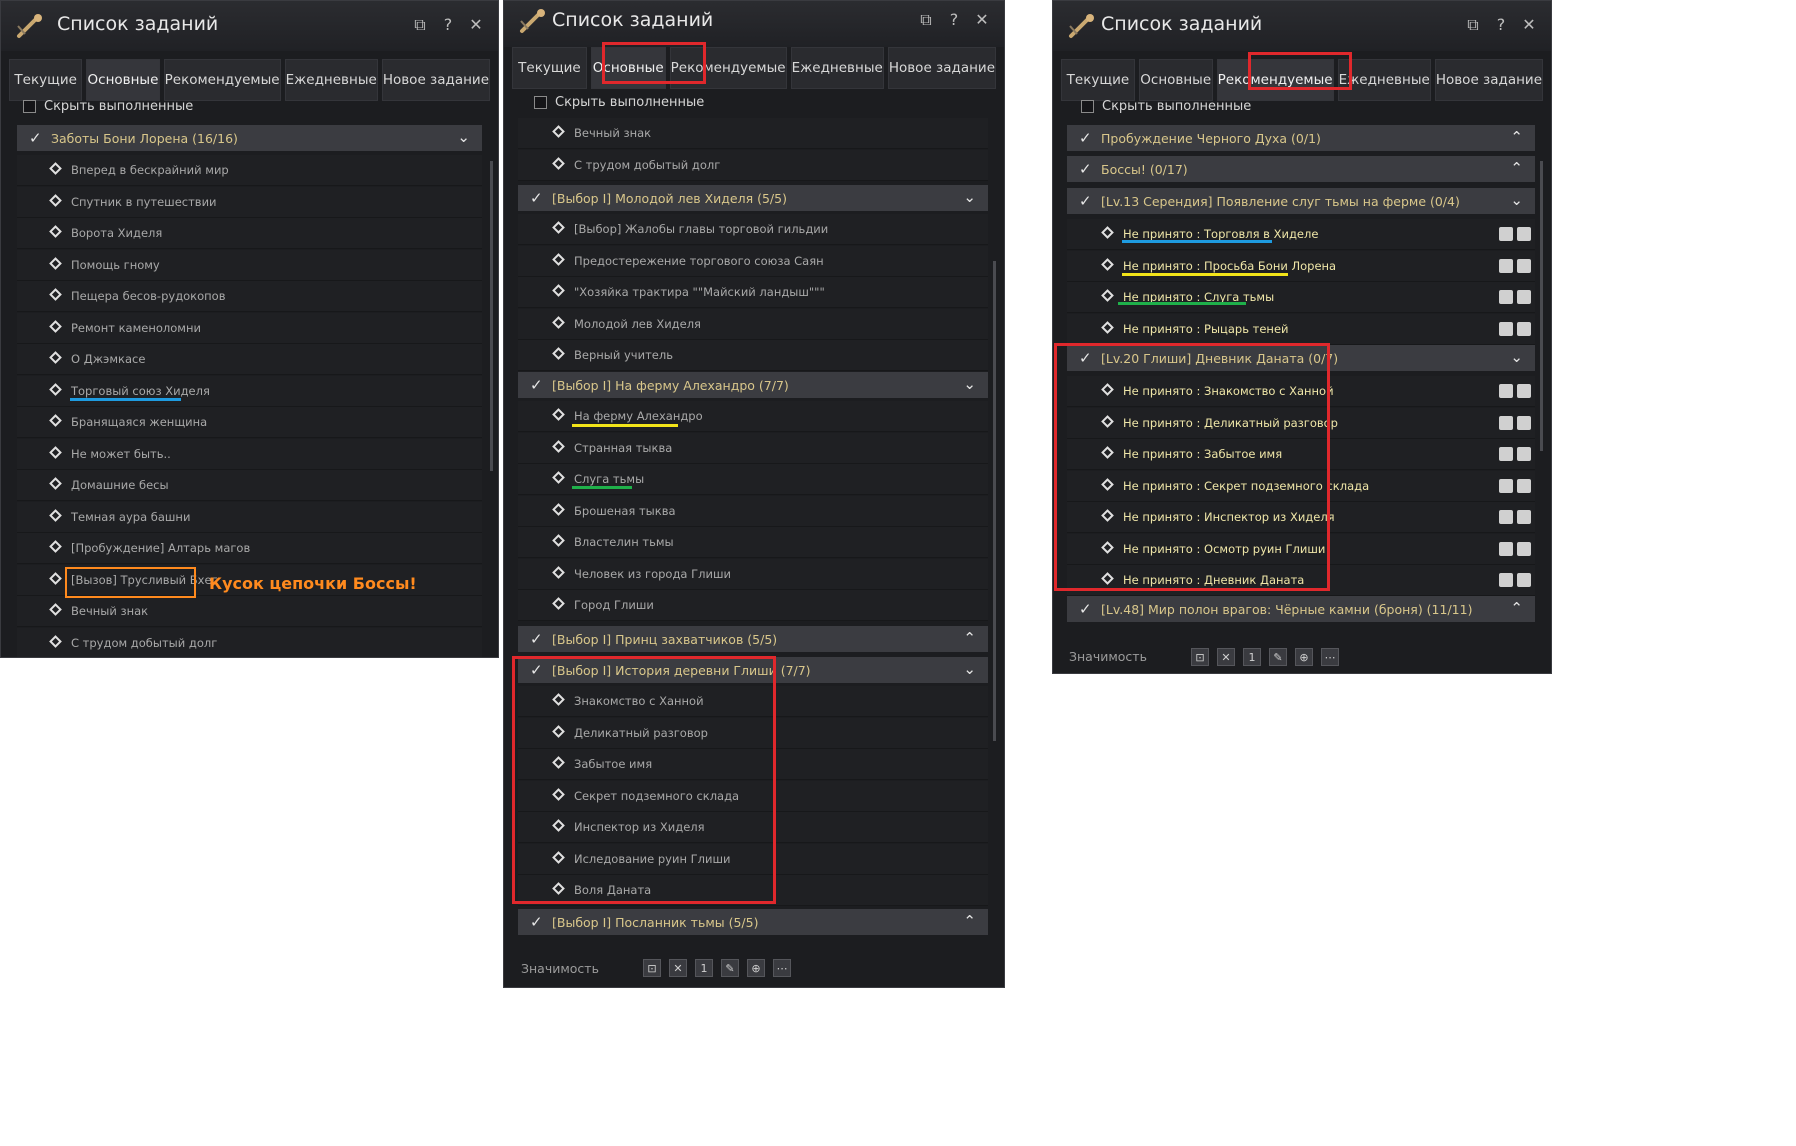  What do you see at coordinates (249, 265) in the screenshot?
I see `quest-item: Помощь гному` at bounding box center [249, 265].